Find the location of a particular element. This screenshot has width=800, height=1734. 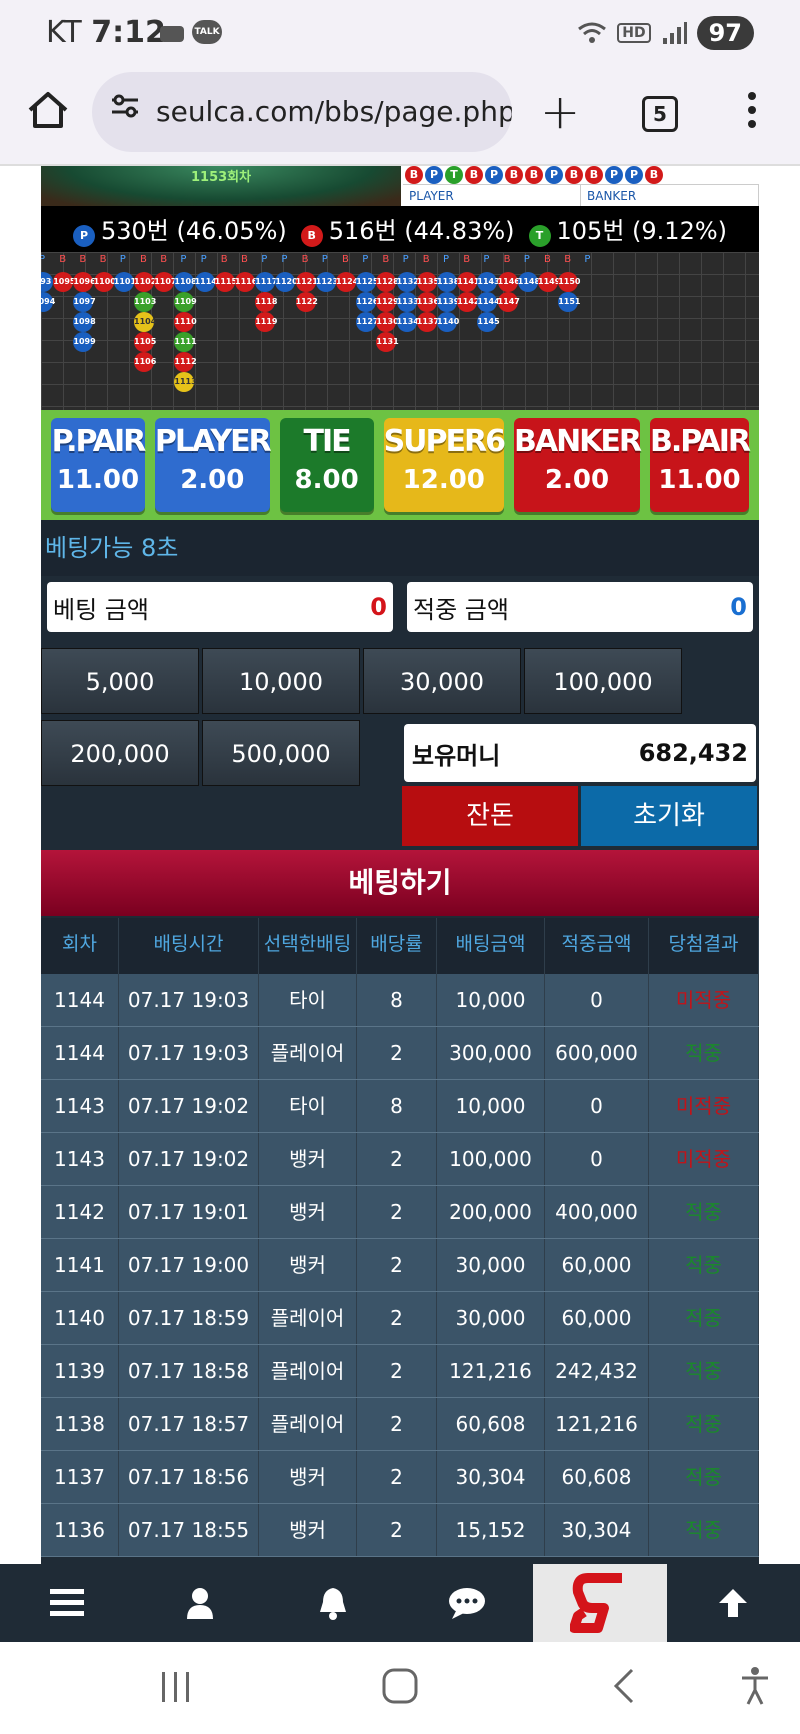

history-bead: 1117 is located at coordinates (266, 282).